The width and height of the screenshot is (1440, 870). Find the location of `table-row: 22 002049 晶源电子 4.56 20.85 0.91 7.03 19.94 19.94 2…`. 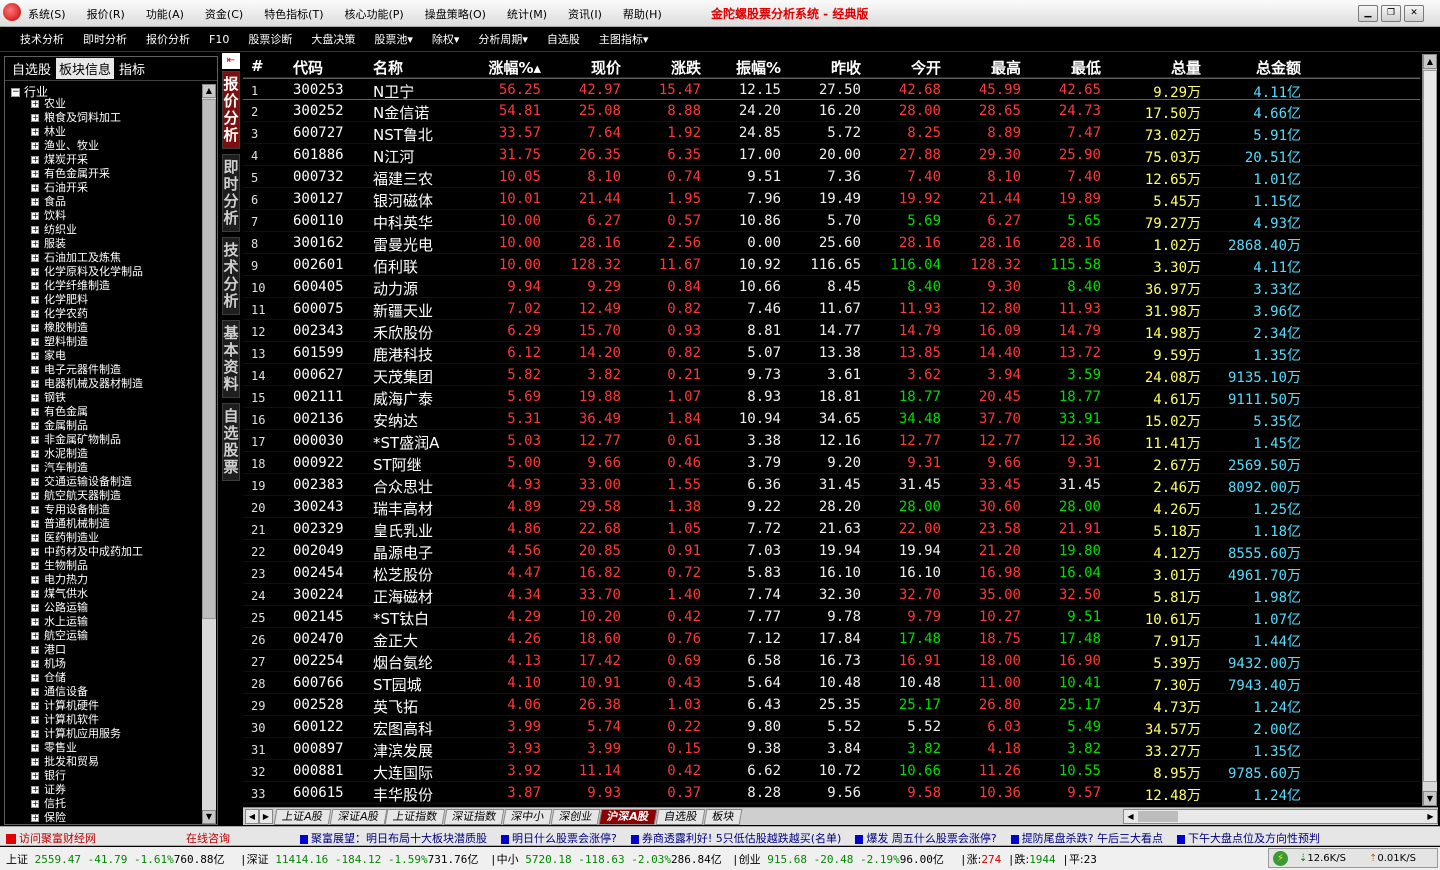

table-row: 22 002049 晶源电子 4.56 20.85 0.91 7.03 19.94 19.94 2… is located at coordinates (831, 551).